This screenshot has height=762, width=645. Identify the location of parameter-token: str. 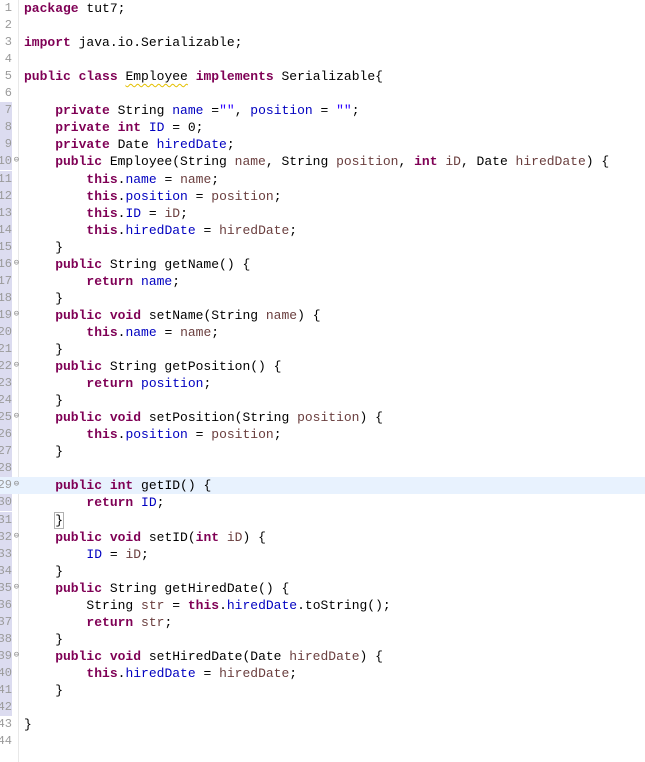
(153, 605).